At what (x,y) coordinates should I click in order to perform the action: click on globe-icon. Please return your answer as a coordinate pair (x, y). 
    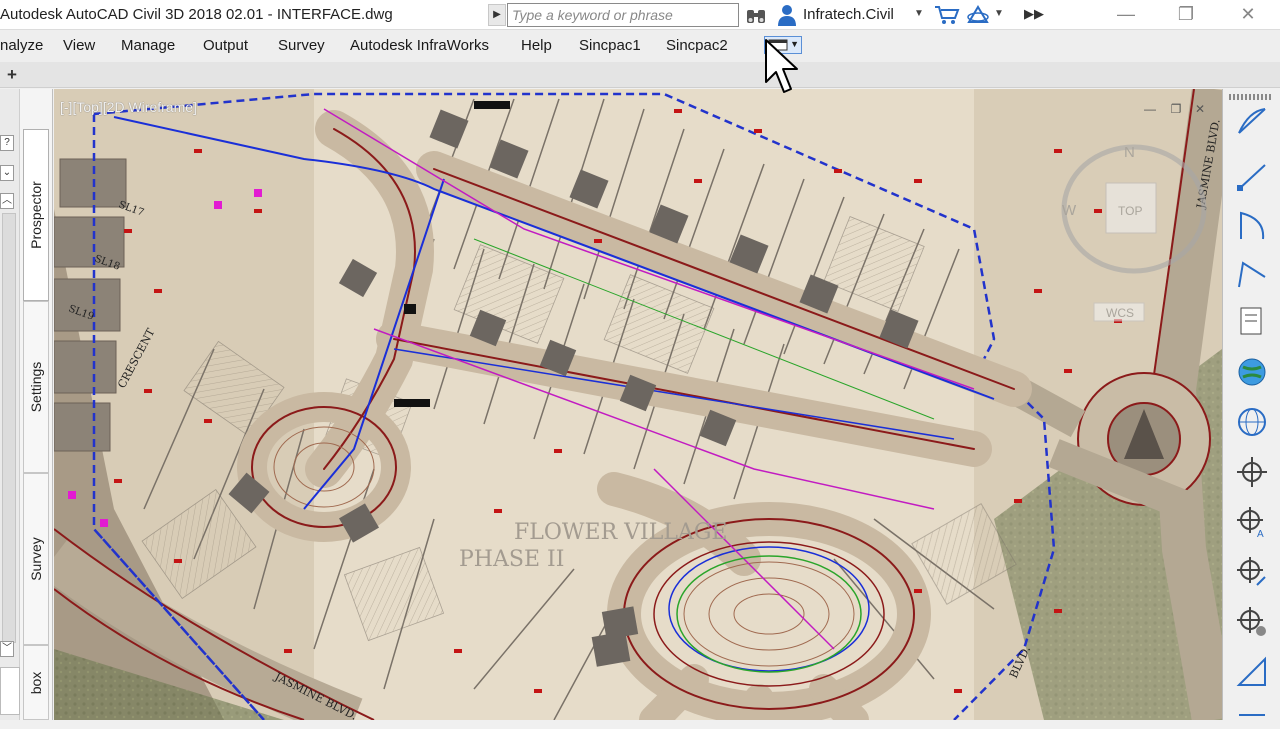
    Looking at the image, I should click on (1252, 372).